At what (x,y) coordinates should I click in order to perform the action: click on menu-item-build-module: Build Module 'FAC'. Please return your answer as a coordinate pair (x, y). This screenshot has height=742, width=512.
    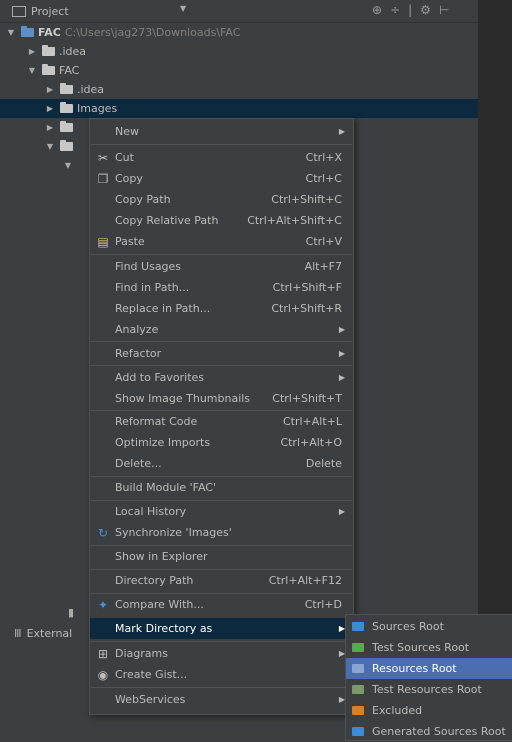
    Looking at the image, I should click on (221, 487).